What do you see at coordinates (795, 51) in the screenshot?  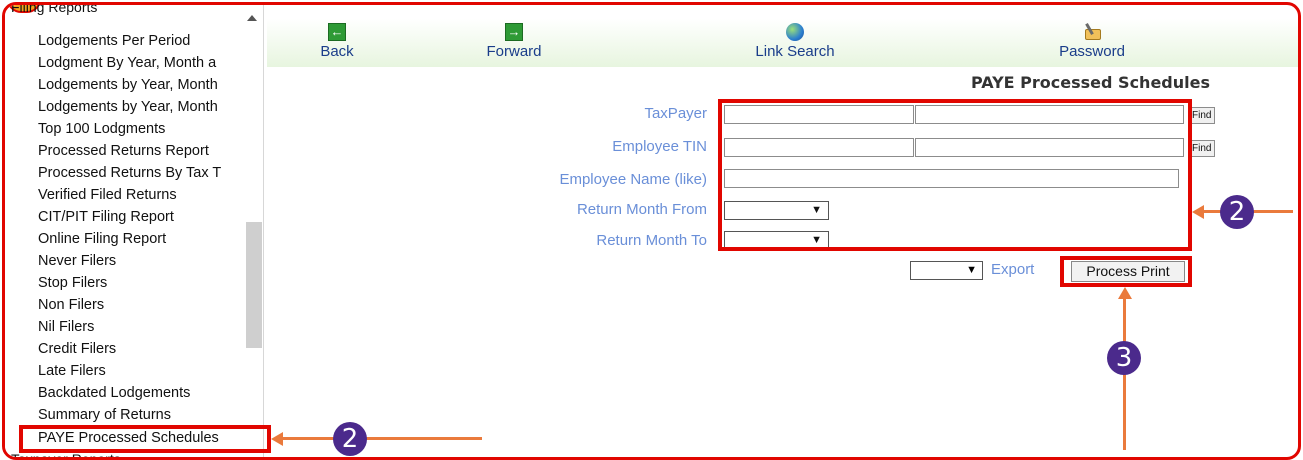 I see `link-search-label: Link Search` at bounding box center [795, 51].